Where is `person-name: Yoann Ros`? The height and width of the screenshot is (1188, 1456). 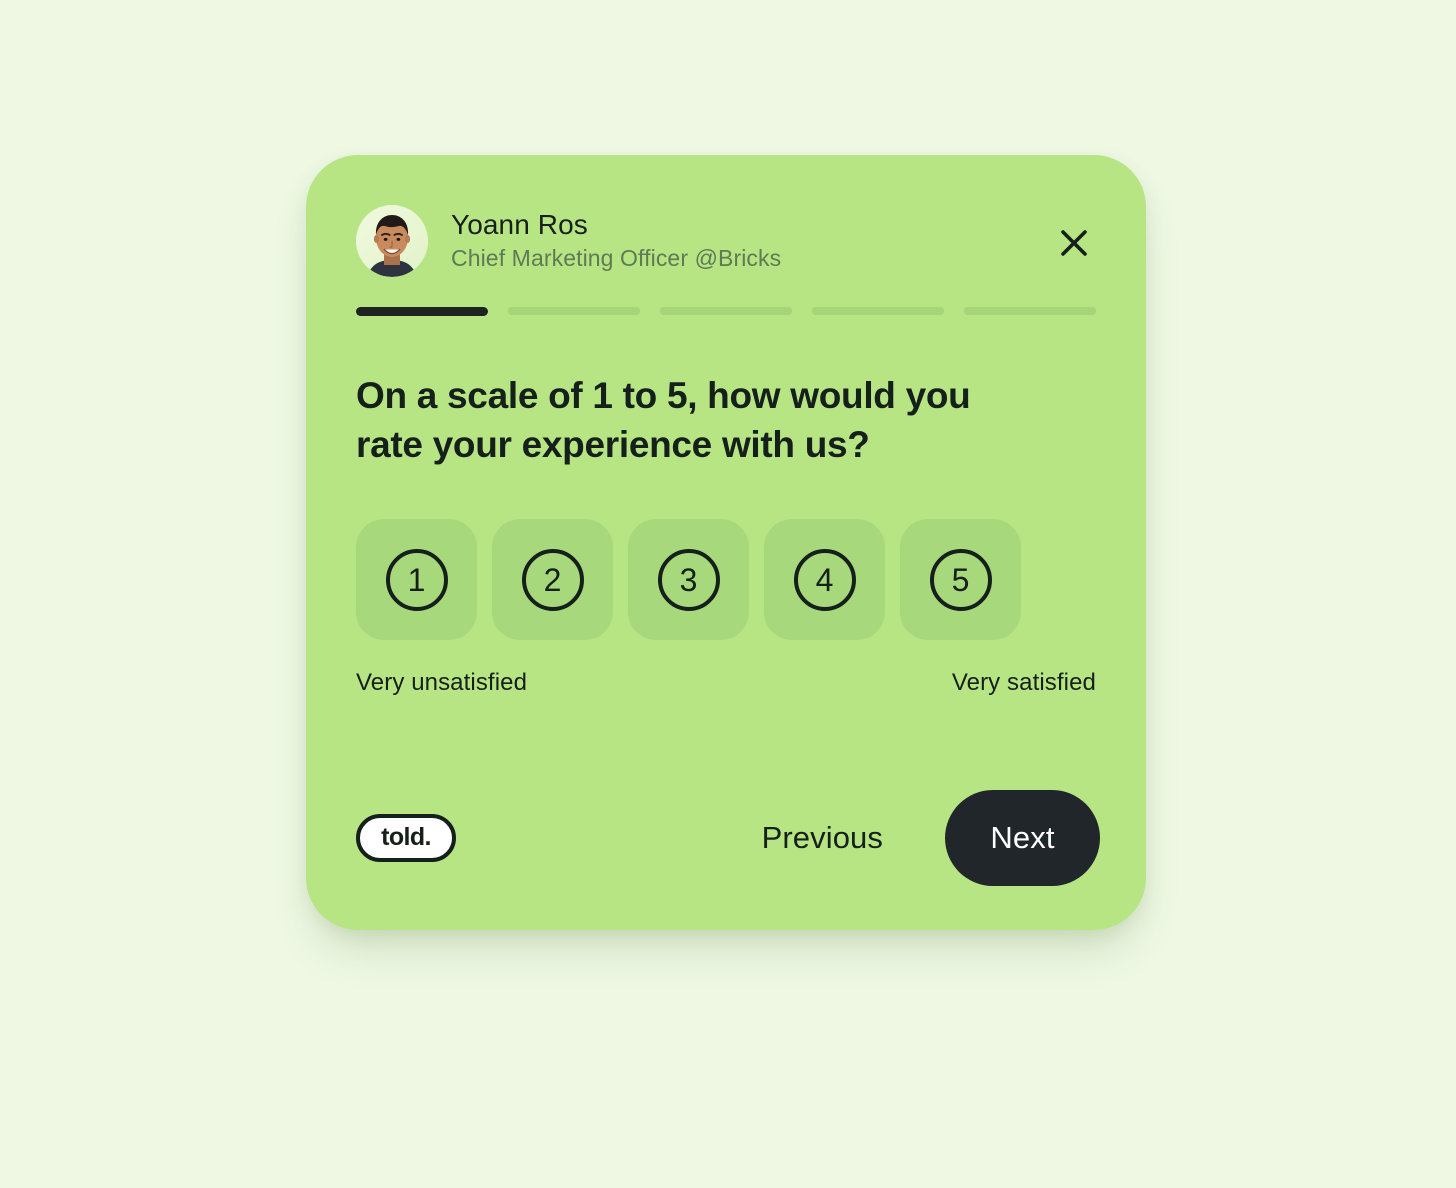 person-name: Yoann Ros is located at coordinates (519, 224).